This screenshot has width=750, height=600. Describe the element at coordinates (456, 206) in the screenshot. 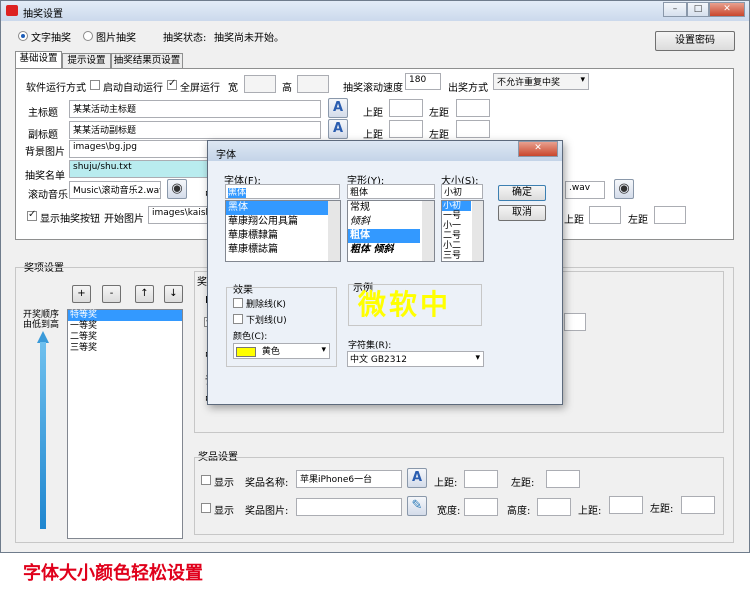

I see `font-size-item: 小初` at that location.